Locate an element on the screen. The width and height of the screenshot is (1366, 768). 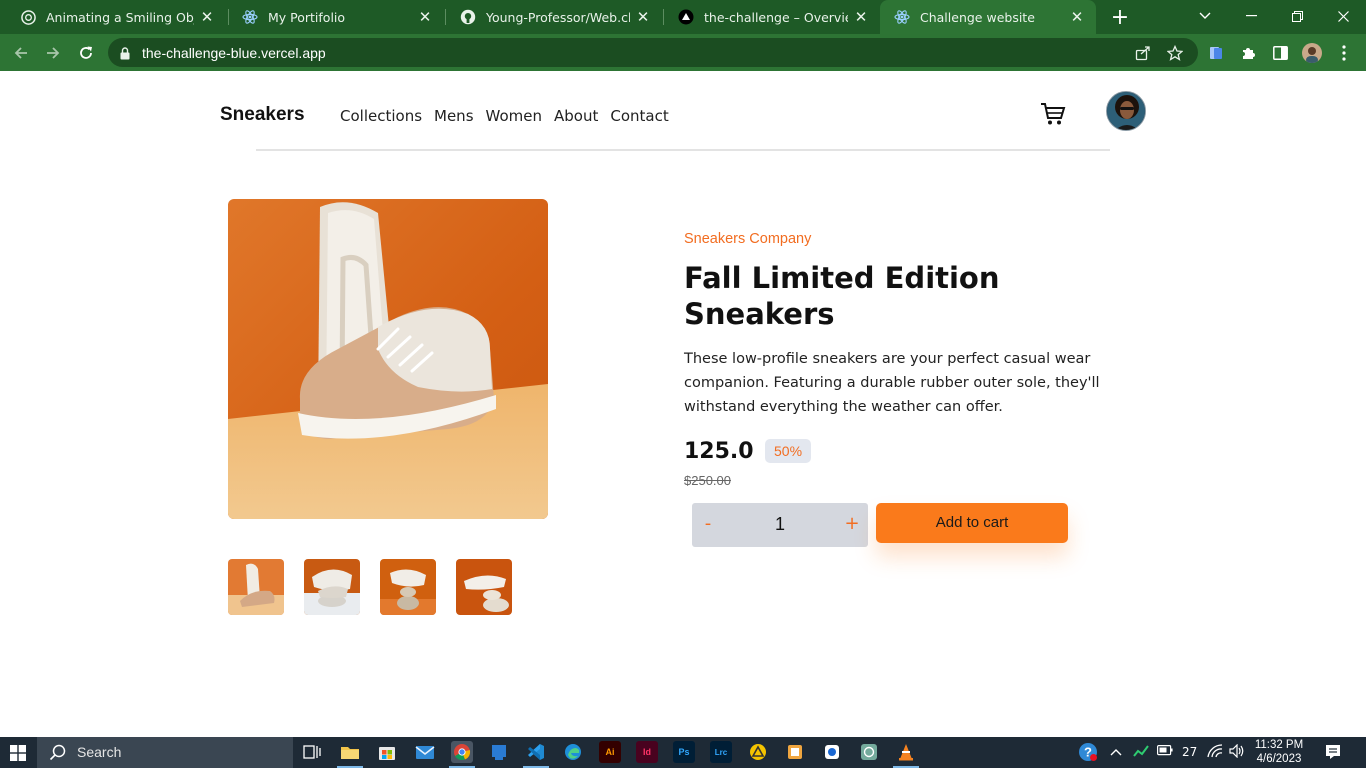
header-divider is located at coordinates (683, 150).